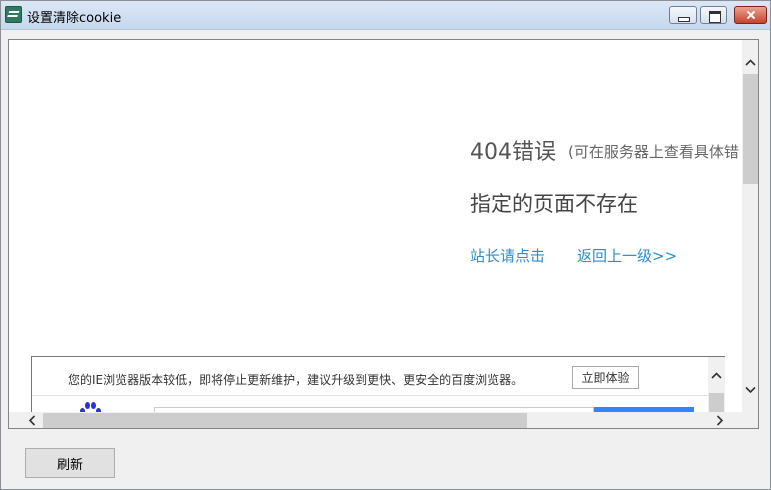 Image resolution: width=771 pixels, height=490 pixels. What do you see at coordinates (507, 255) in the screenshot?
I see `admin-link: 站长请点击` at bounding box center [507, 255].